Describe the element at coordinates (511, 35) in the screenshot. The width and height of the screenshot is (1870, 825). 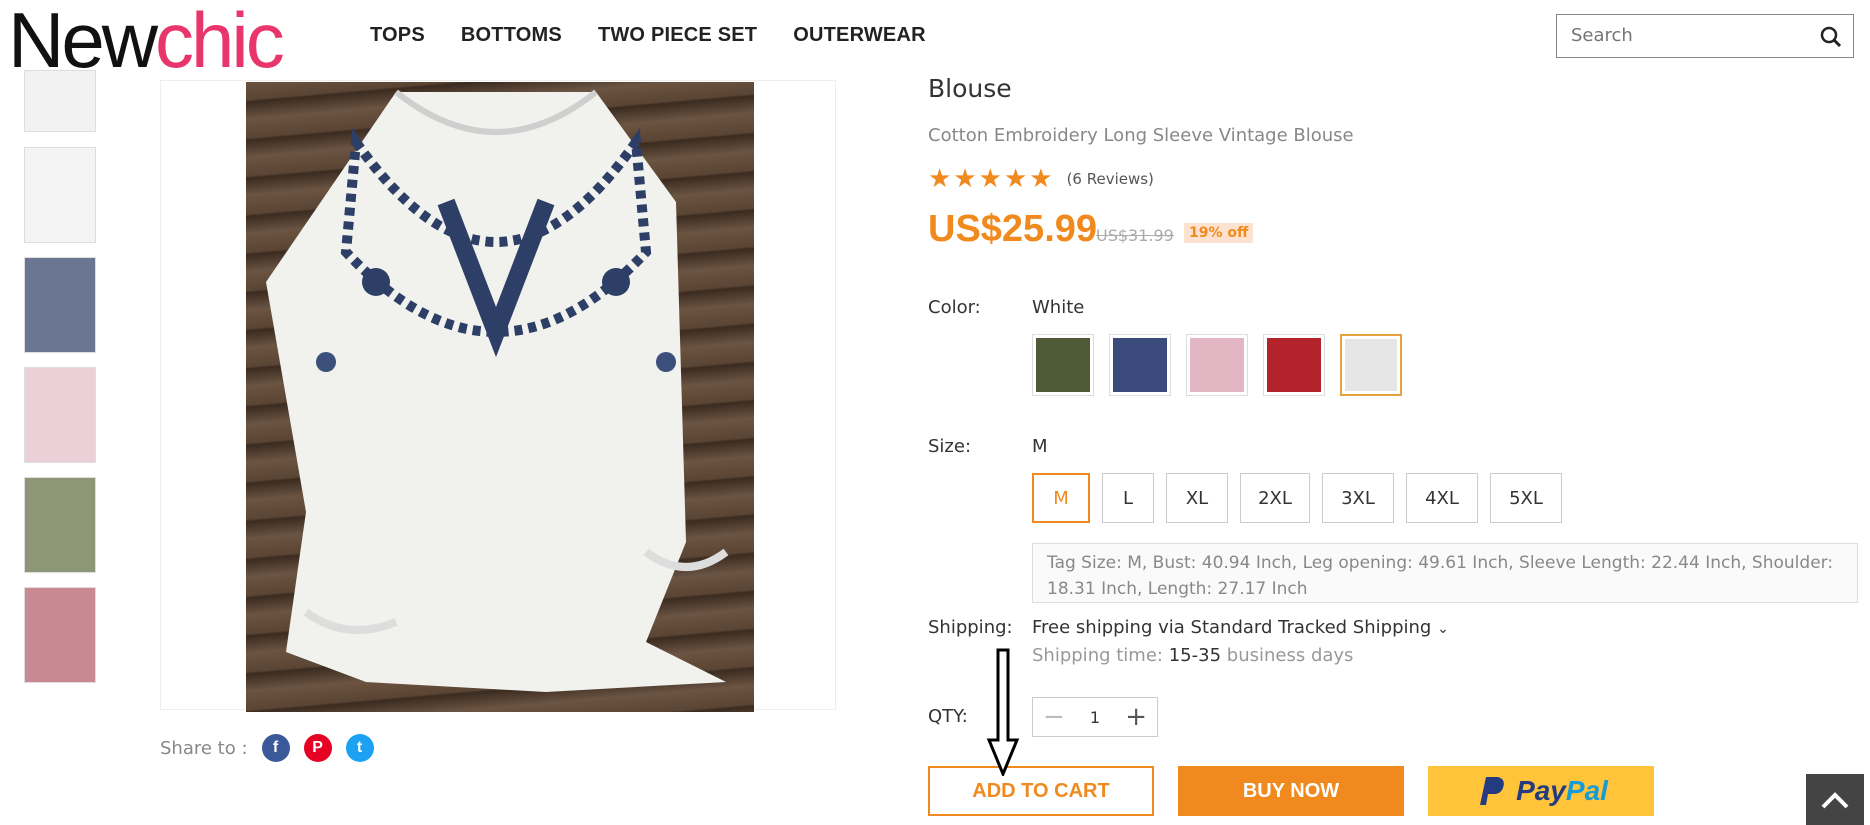
I see `nav-bottoms: BOTTOMS` at that location.